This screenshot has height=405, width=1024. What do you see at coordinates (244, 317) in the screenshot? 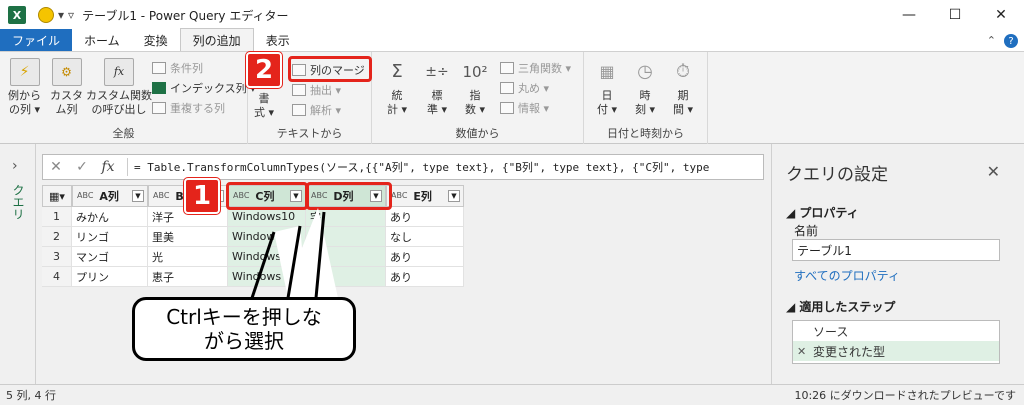
I see `callout-line-1: Ctrlキーを押しな` at bounding box center [244, 317].